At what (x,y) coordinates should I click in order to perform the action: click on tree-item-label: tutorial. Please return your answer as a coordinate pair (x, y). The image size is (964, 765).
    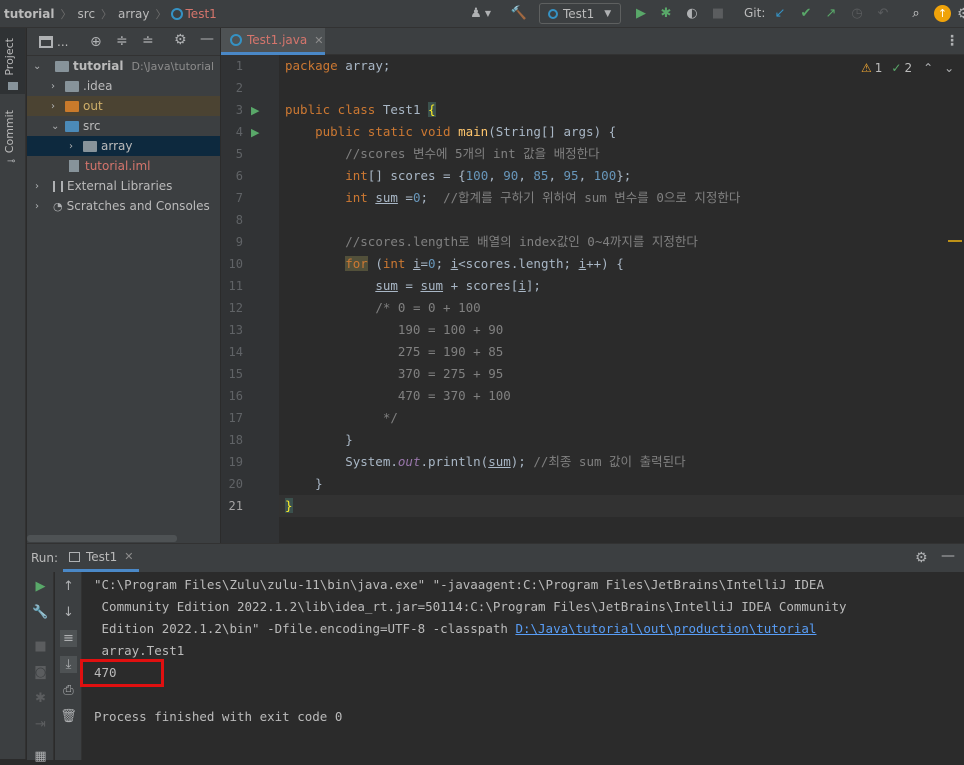
    Looking at the image, I should click on (98, 66).